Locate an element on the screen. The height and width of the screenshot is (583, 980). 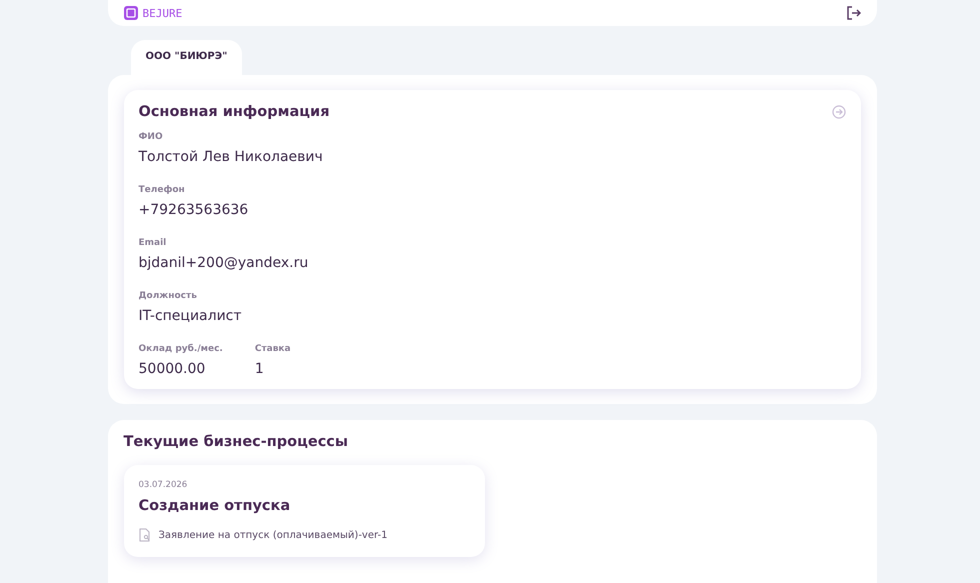
field-label: Ставка is located at coordinates (272, 349).